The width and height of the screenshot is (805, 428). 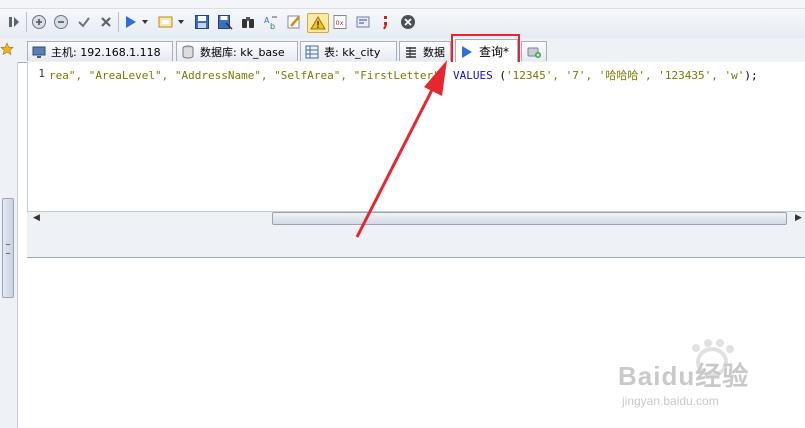 I want to click on sql-token: "AreaLevel",, so click(x=131, y=75).